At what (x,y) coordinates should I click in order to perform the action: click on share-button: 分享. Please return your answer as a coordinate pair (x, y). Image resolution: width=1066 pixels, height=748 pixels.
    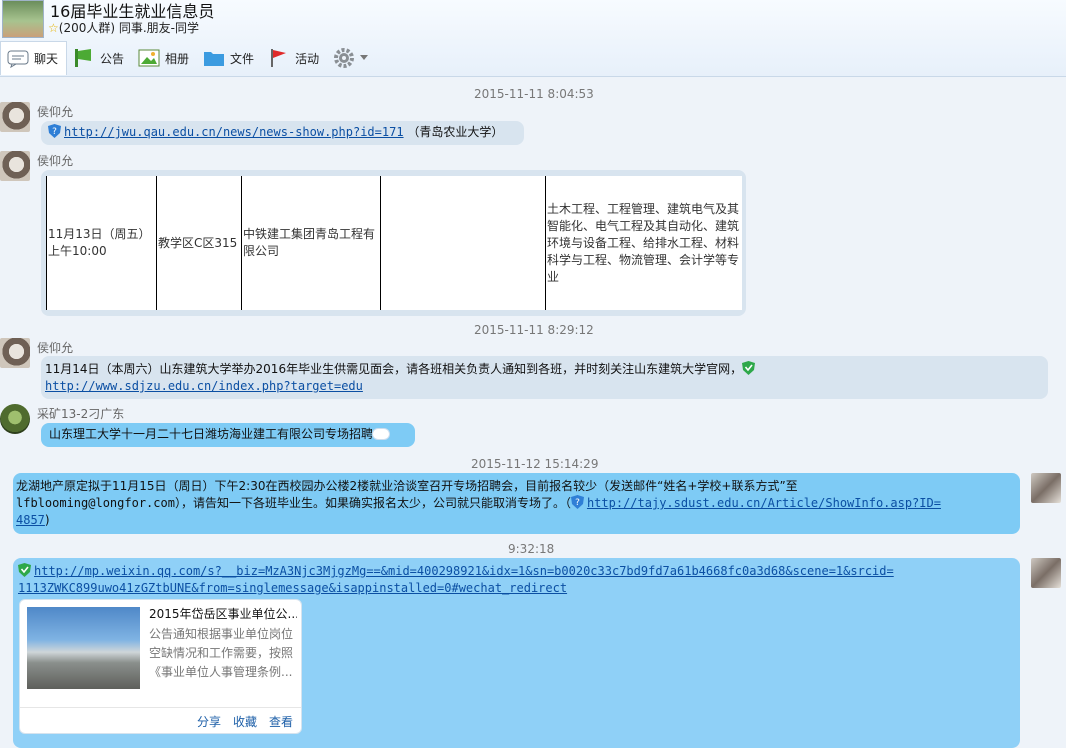
    Looking at the image, I should click on (209, 721).